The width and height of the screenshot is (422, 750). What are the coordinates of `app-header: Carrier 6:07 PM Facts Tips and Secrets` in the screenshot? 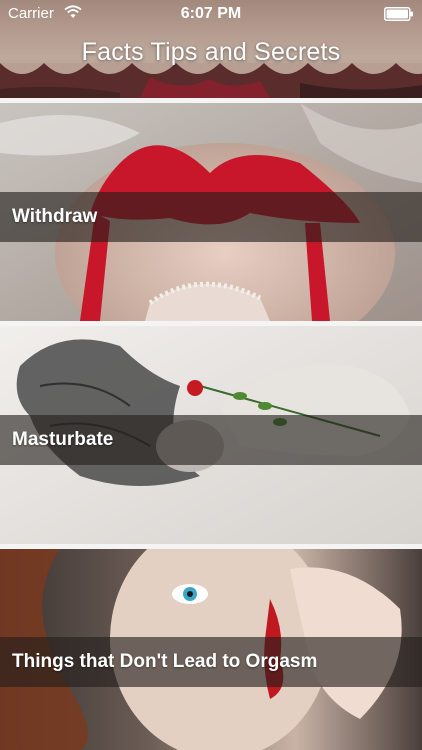 It's located at (211, 49).